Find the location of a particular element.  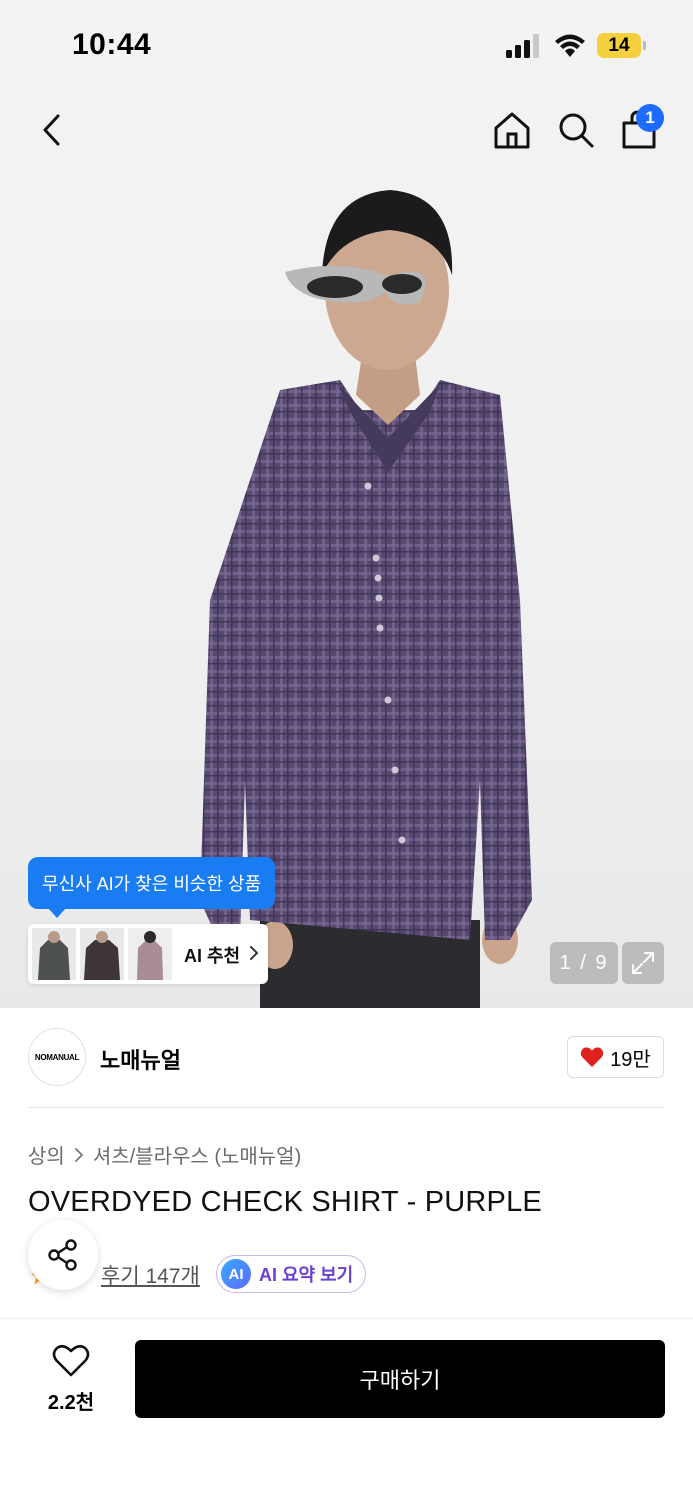

breadcrumb-subcategory: 셔츠/블라우스 (노매뉴얼) is located at coordinates (197, 1154).